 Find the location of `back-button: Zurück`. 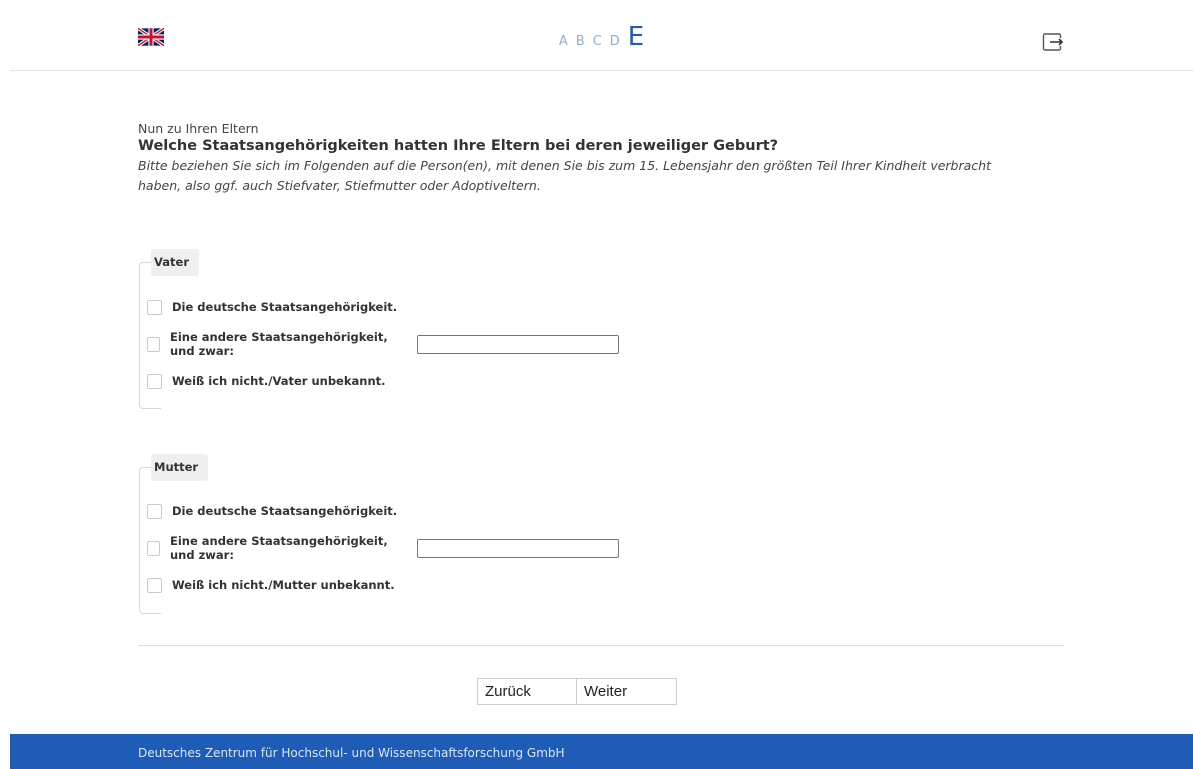

back-button: Zurück is located at coordinates (527, 691).